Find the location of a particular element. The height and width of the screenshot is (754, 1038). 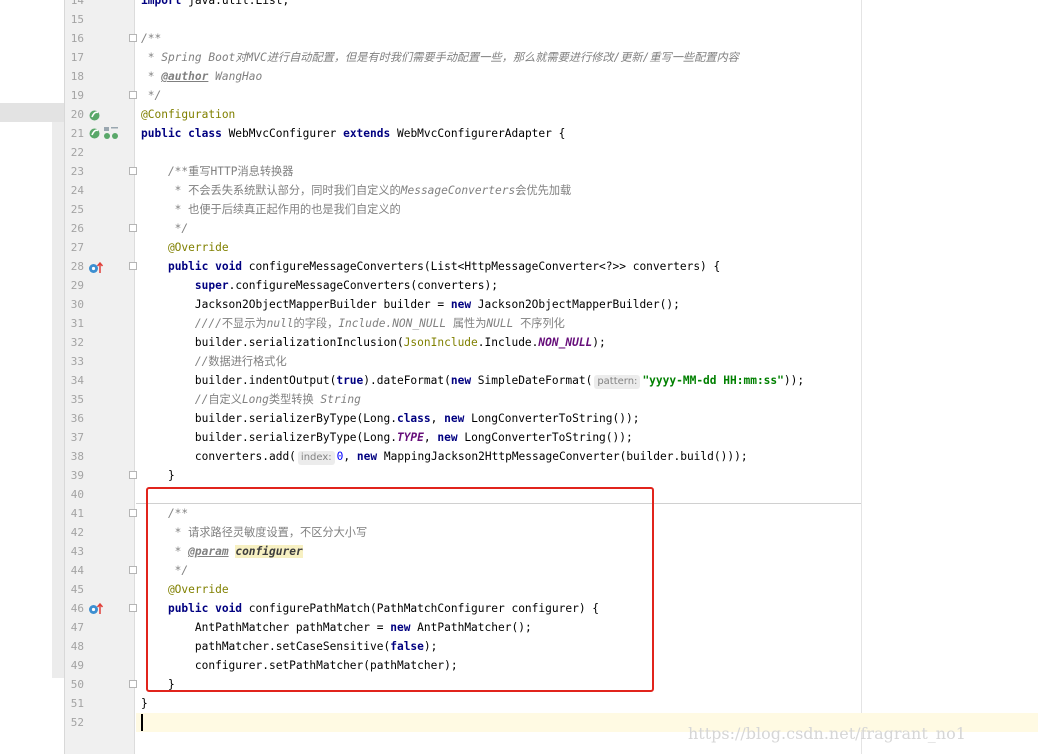

line-number: 14 is located at coordinates (77, 3).